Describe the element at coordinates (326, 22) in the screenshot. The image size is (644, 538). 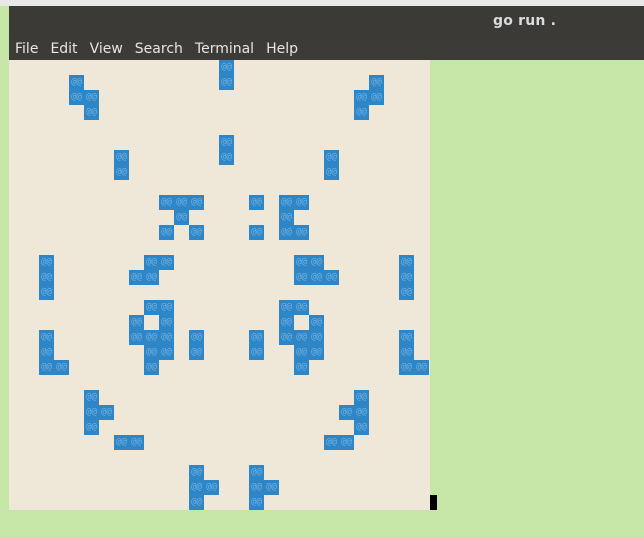
I see `title-bar: go run .` at that location.